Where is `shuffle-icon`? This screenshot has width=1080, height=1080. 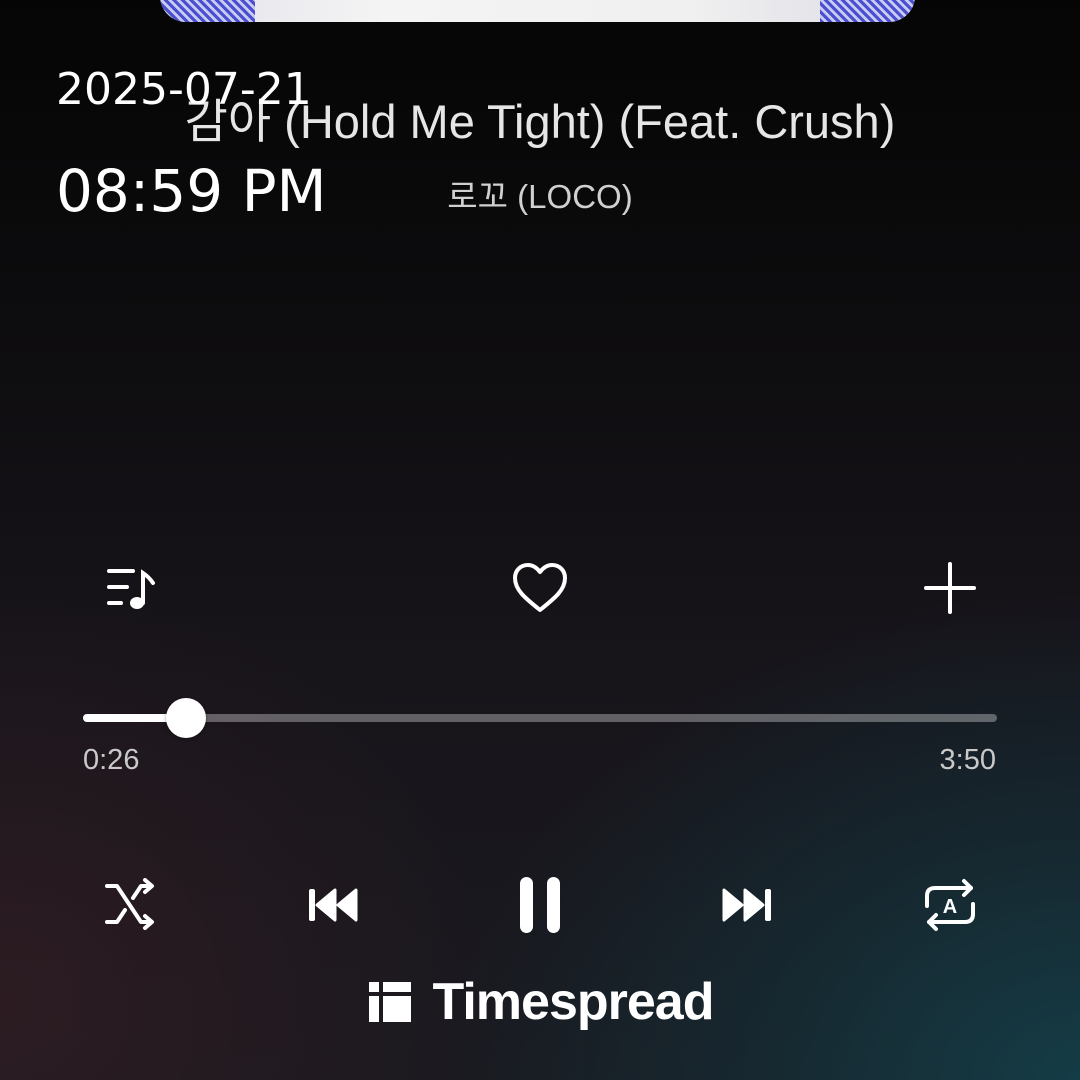
shuffle-icon is located at coordinates (129, 904).